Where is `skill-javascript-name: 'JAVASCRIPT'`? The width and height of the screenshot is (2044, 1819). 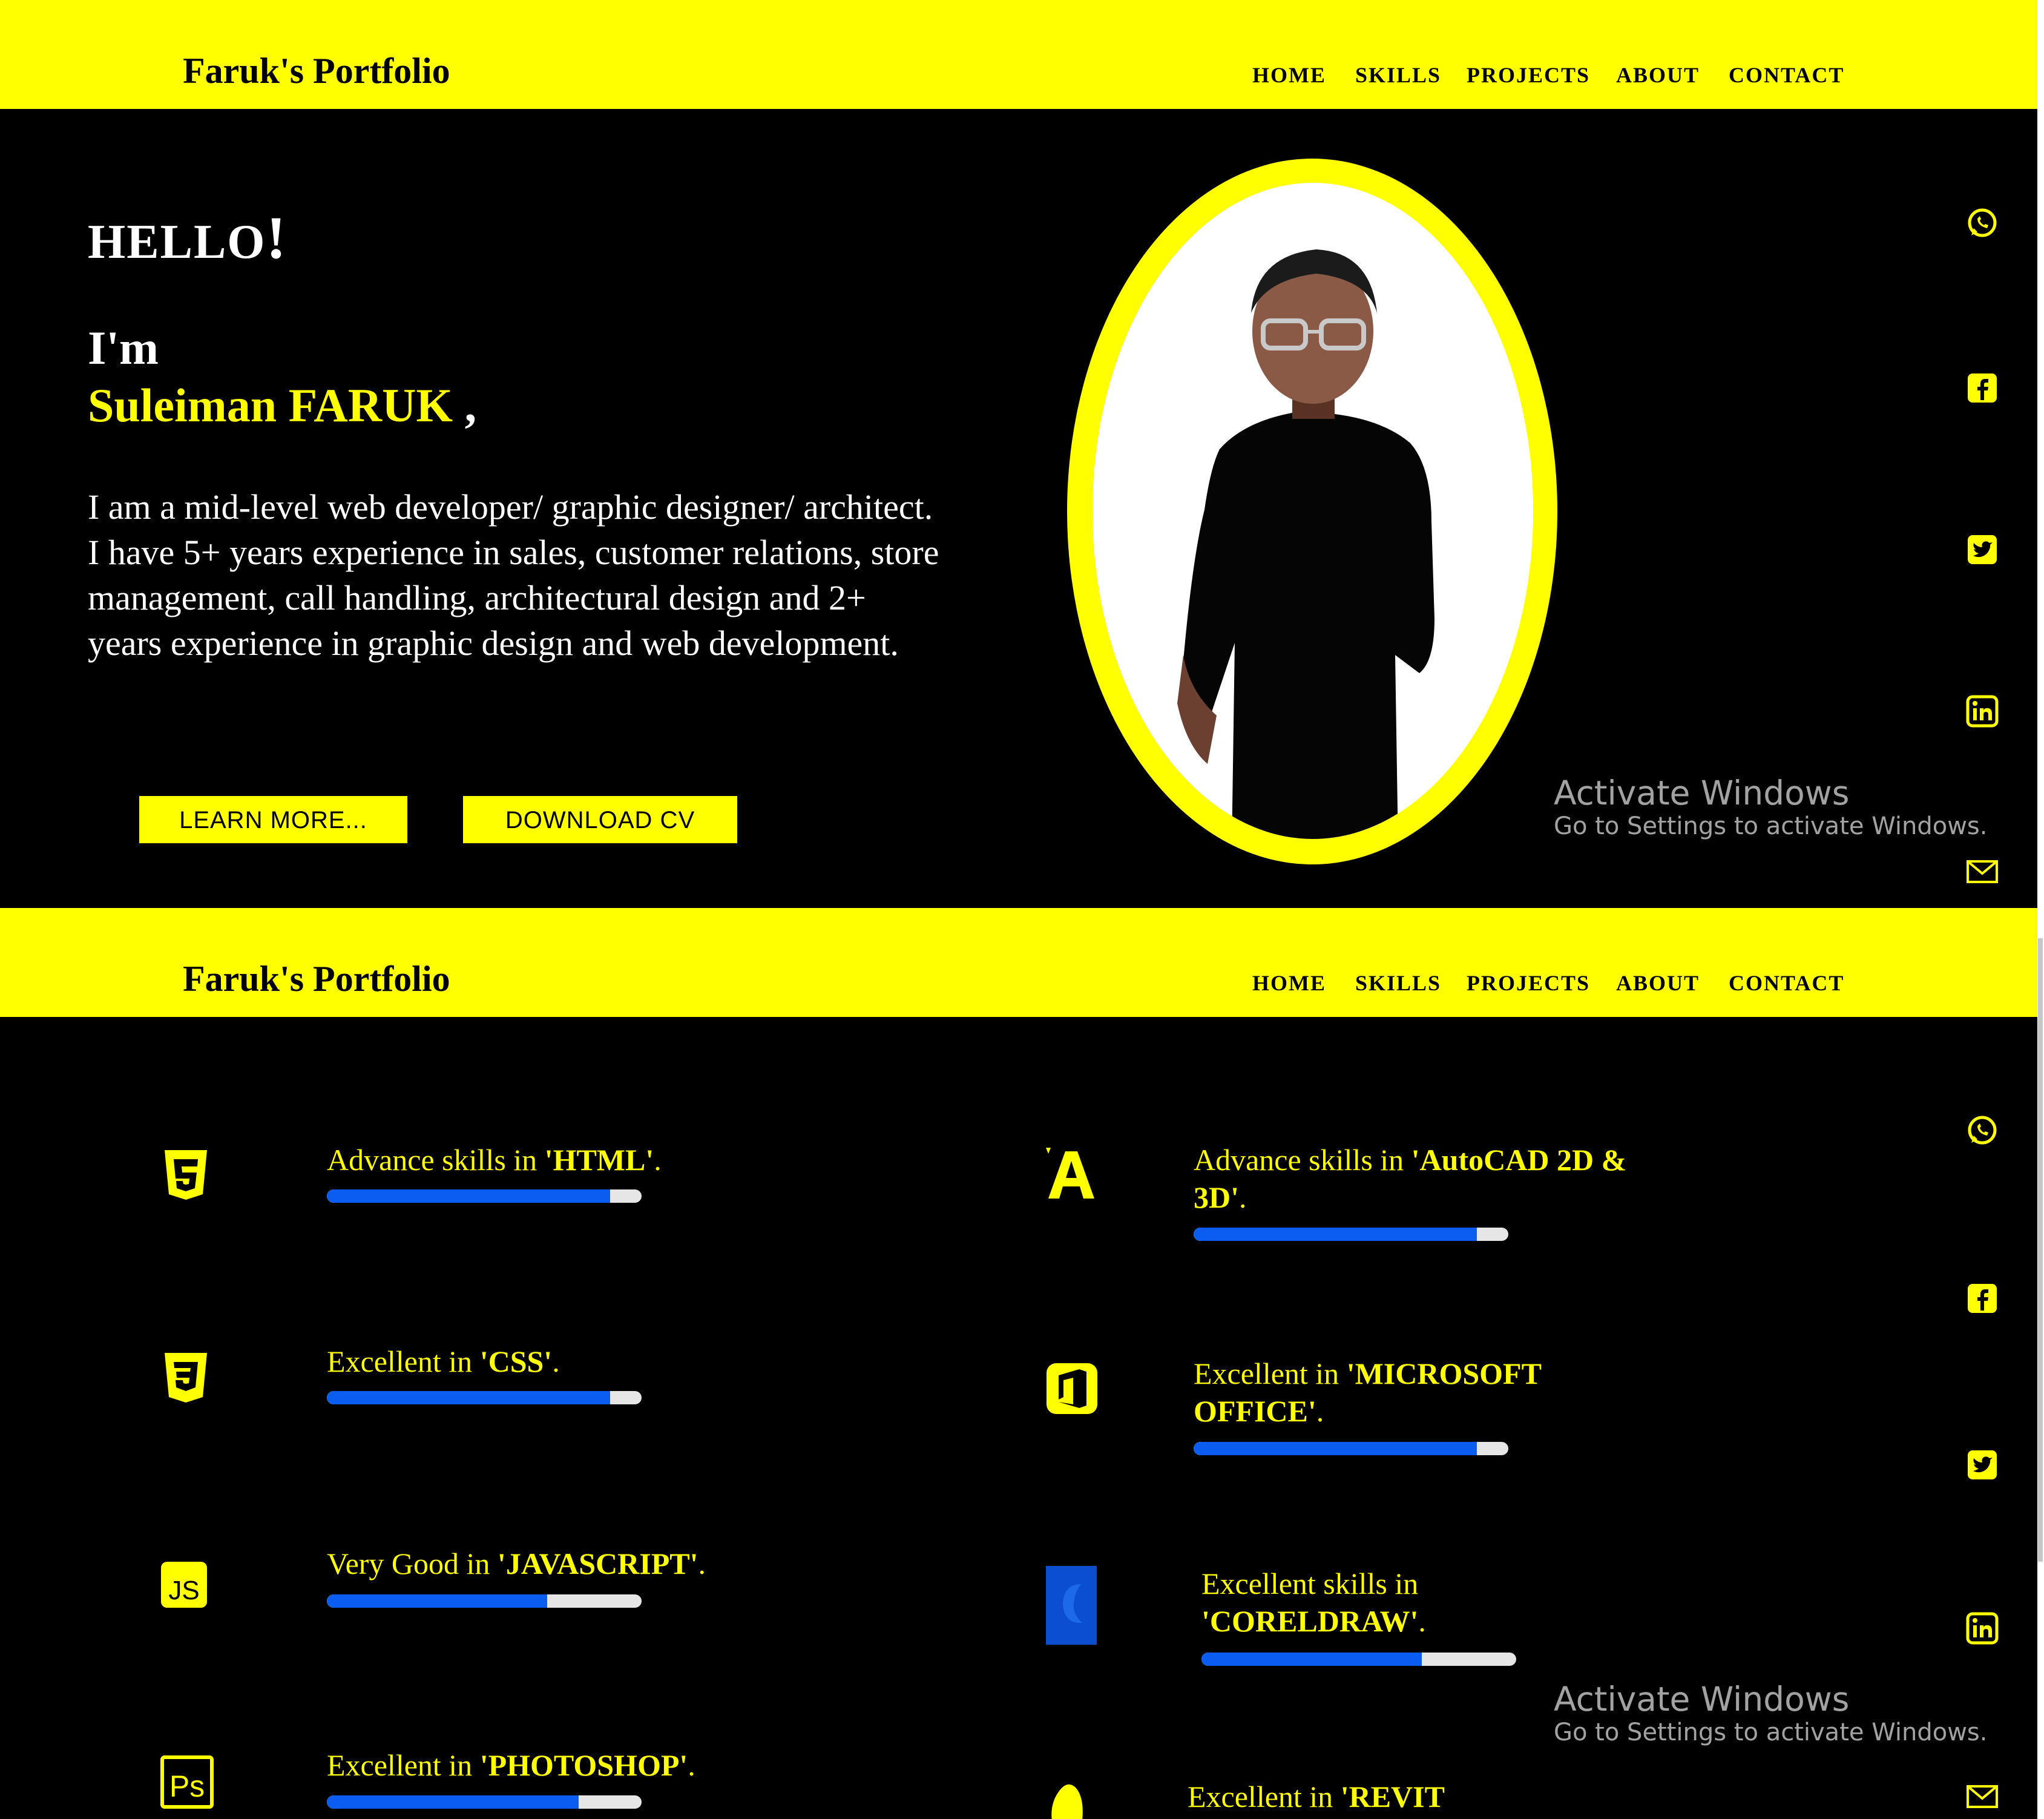 skill-javascript-name: 'JAVASCRIPT' is located at coordinates (597, 1564).